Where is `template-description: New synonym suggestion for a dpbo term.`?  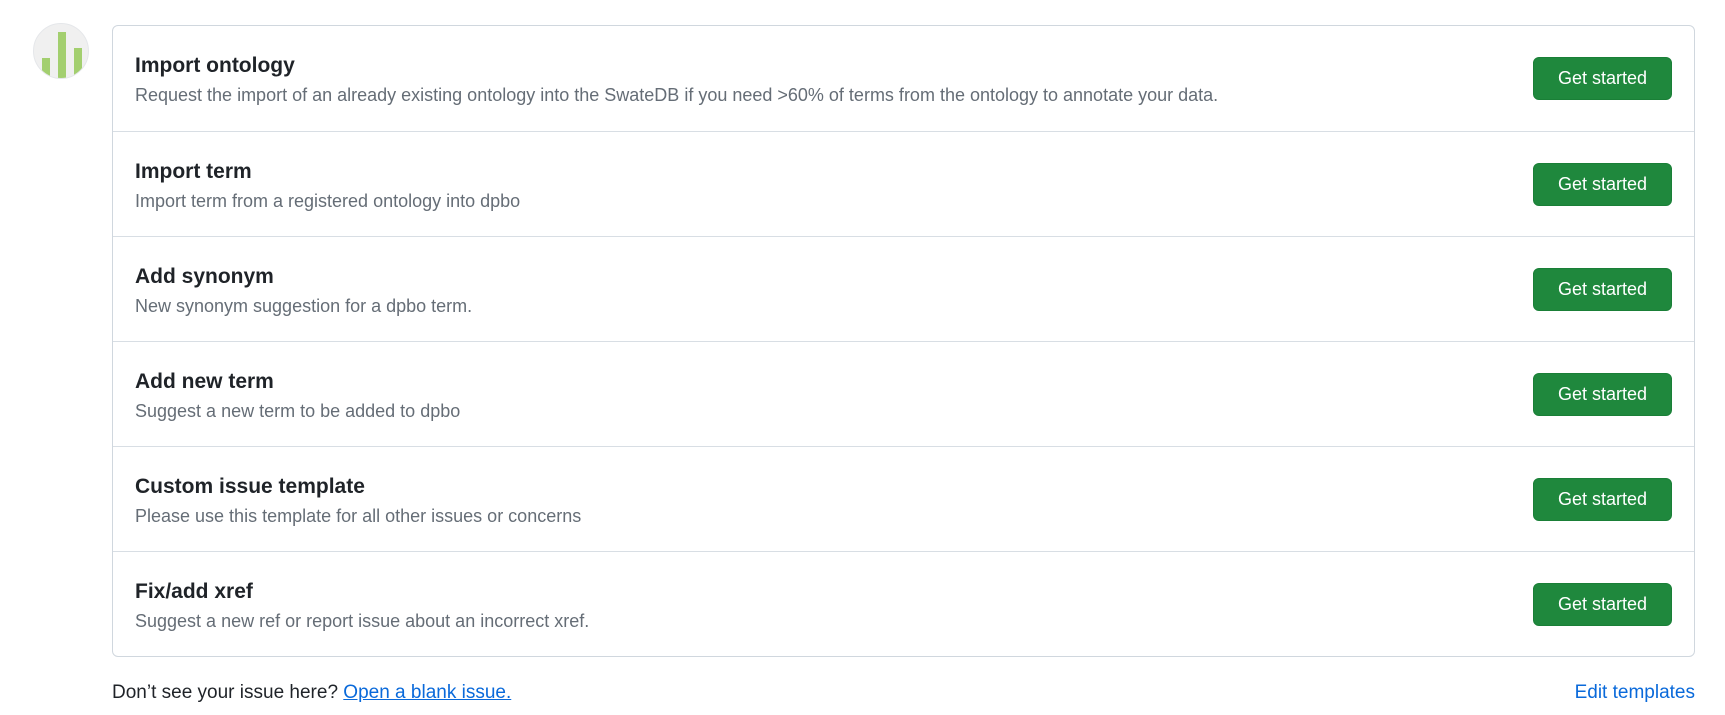 template-description: New synonym suggestion for a dpbo term. is located at coordinates (304, 306).